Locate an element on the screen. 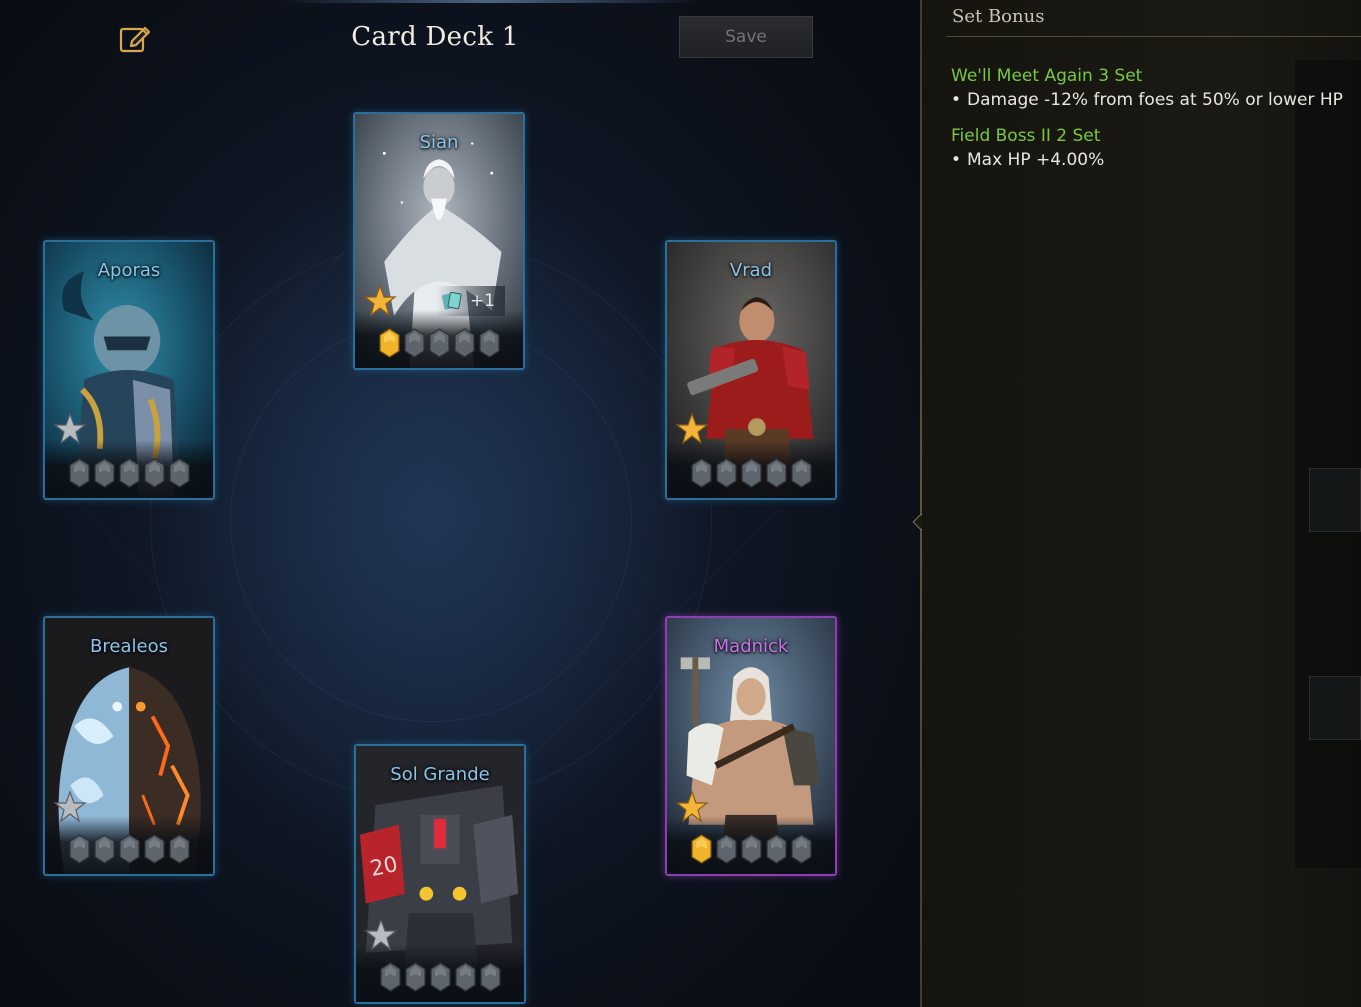  card-name: Madnick is located at coordinates (751, 646).